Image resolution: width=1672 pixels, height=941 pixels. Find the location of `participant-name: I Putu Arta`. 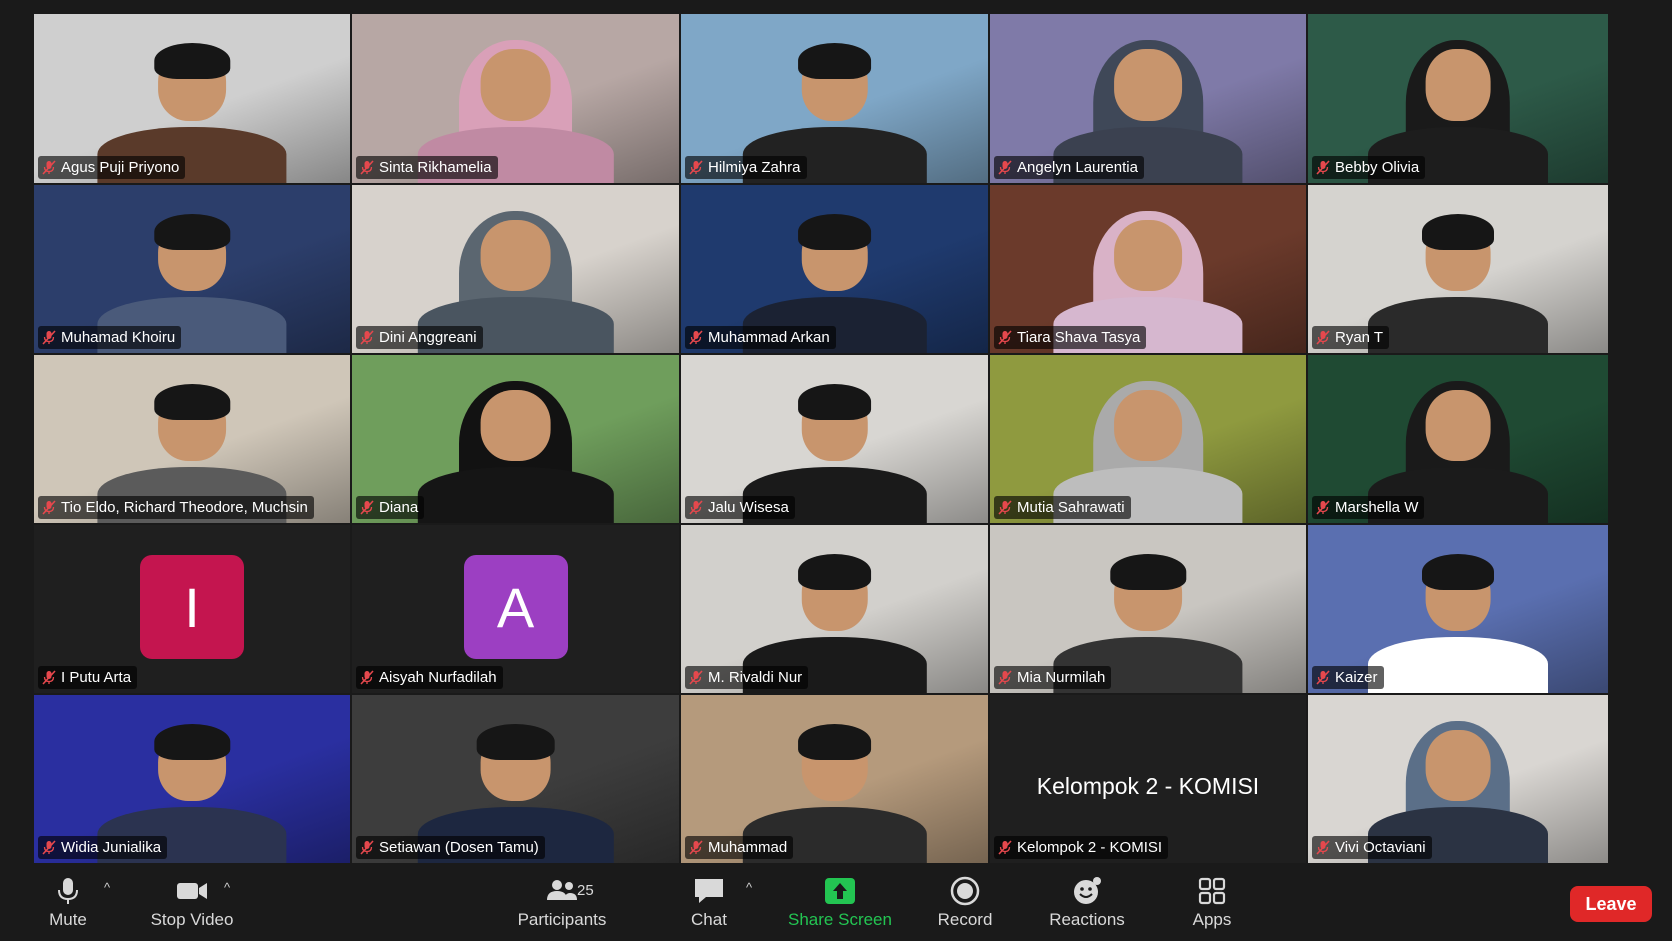

participant-name: I Putu Arta is located at coordinates (96, 677).